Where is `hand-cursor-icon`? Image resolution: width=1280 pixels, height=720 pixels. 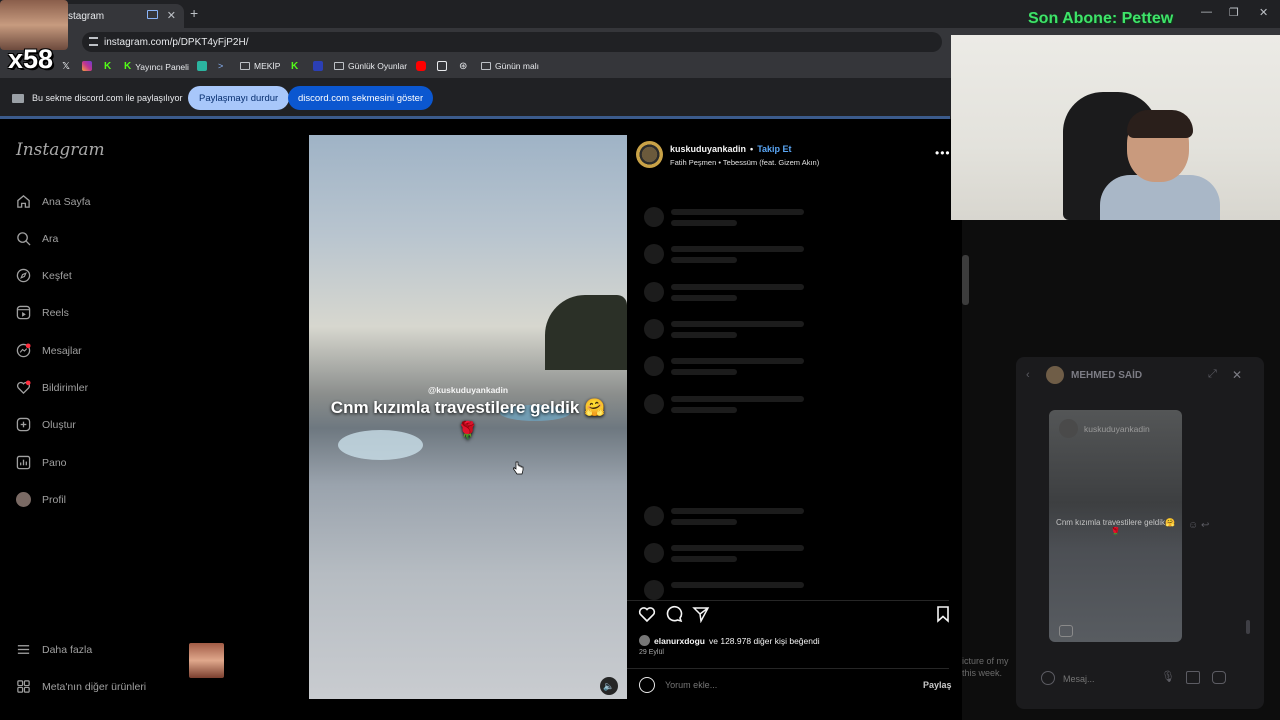 hand-cursor-icon is located at coordinates (518, 468).